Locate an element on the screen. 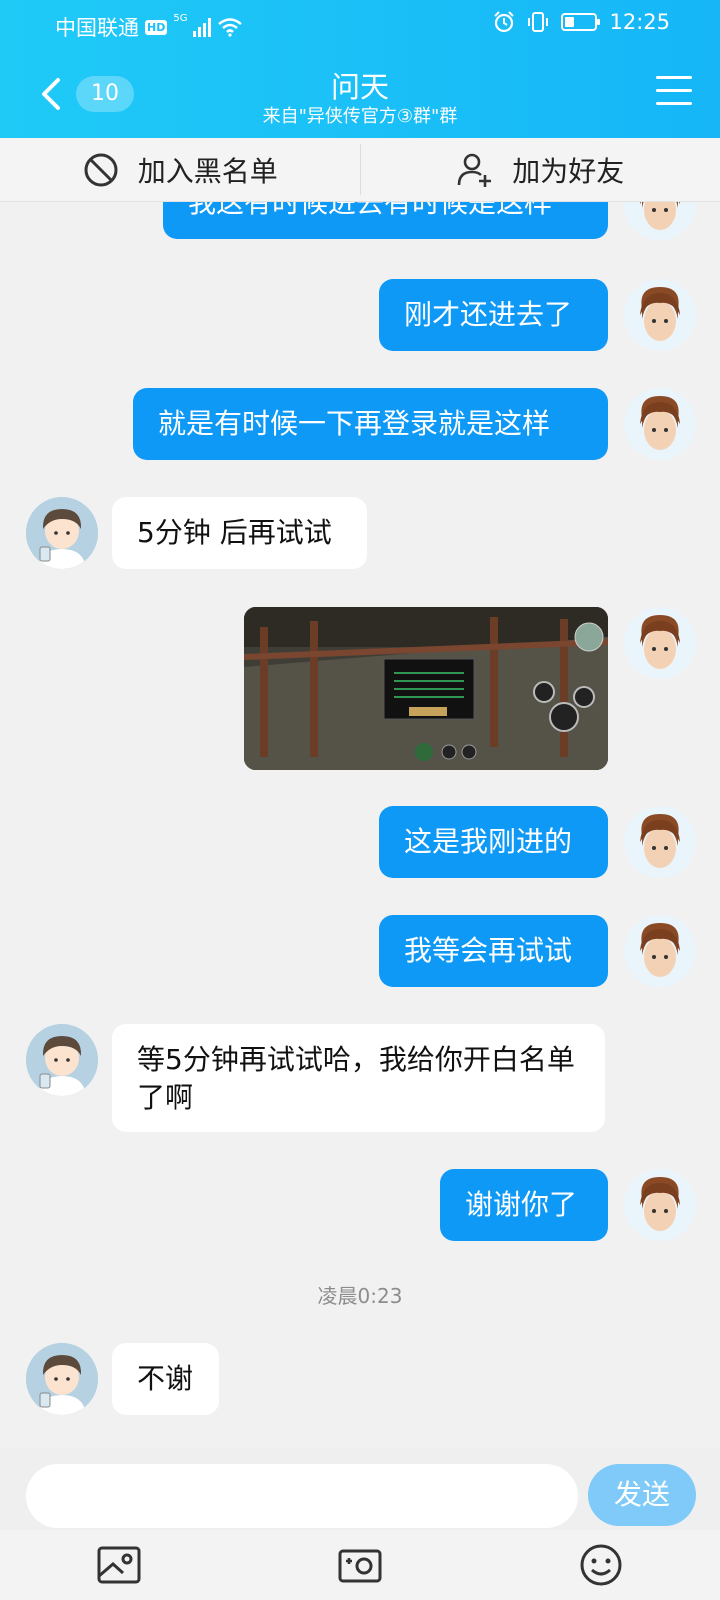  status-right: 12:25 is located at coordinates (581, 22).